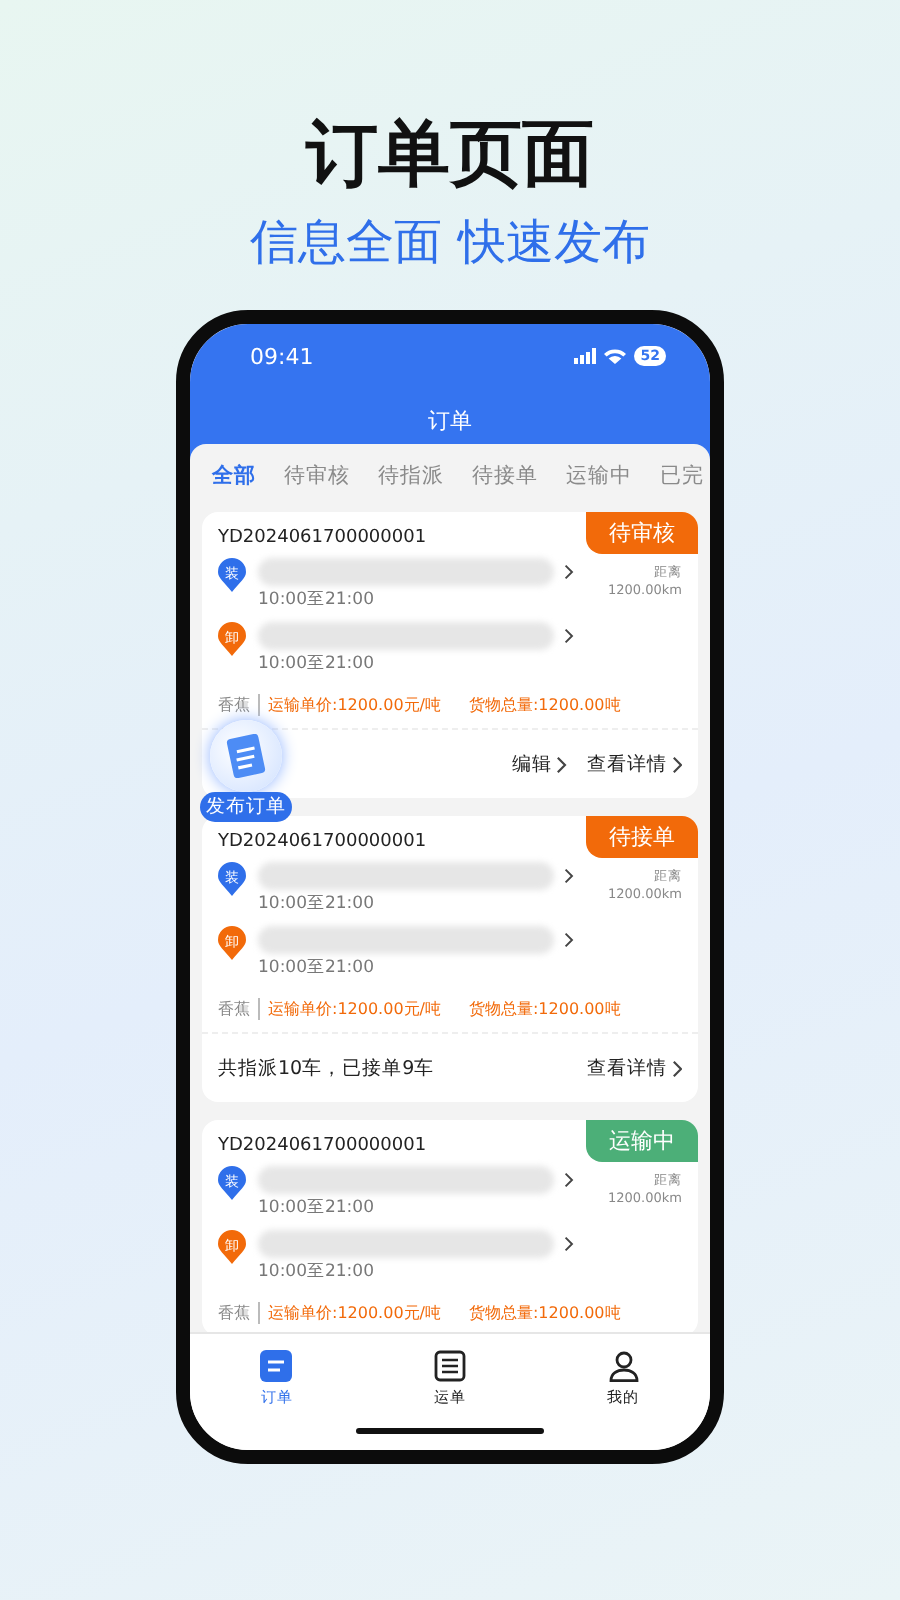 This screenshot has width=900, height=1600. Describe the element at coordinates (642, 837) in the screenshot. I see `status-tag: 待接单` at that location.